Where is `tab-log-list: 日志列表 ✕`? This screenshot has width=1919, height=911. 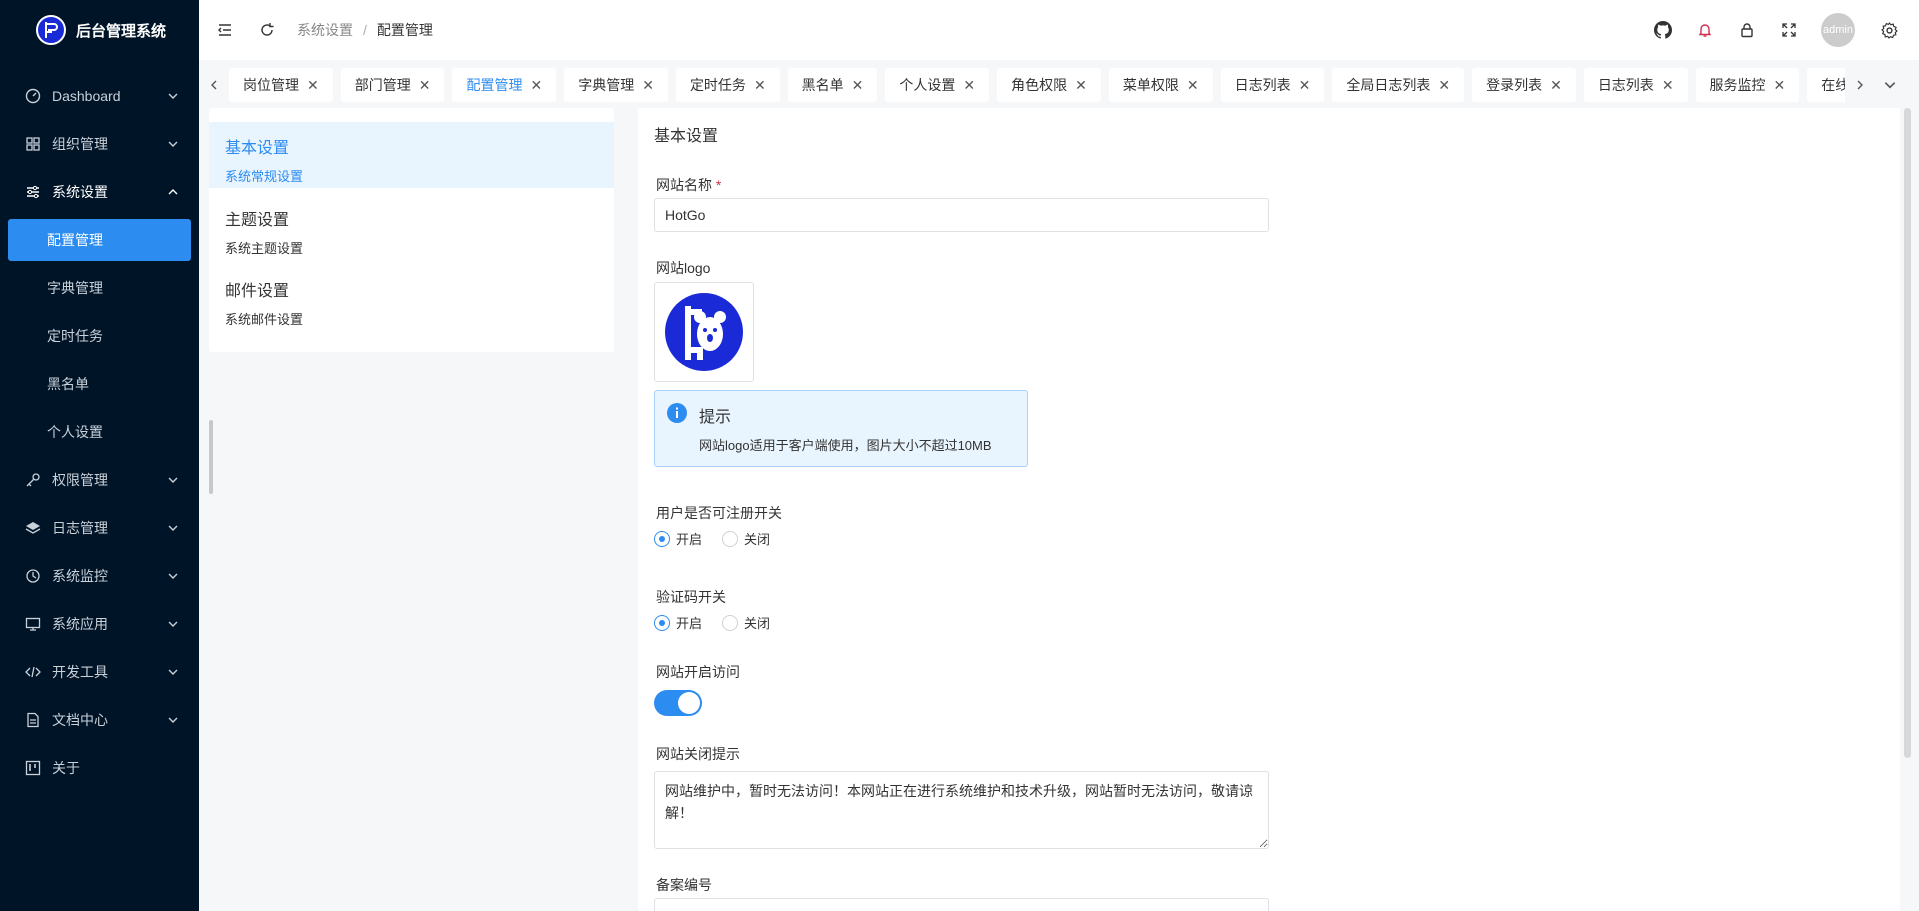
tab-log-list: 日志列表 ✕ is located at coordinates (1272, 85).